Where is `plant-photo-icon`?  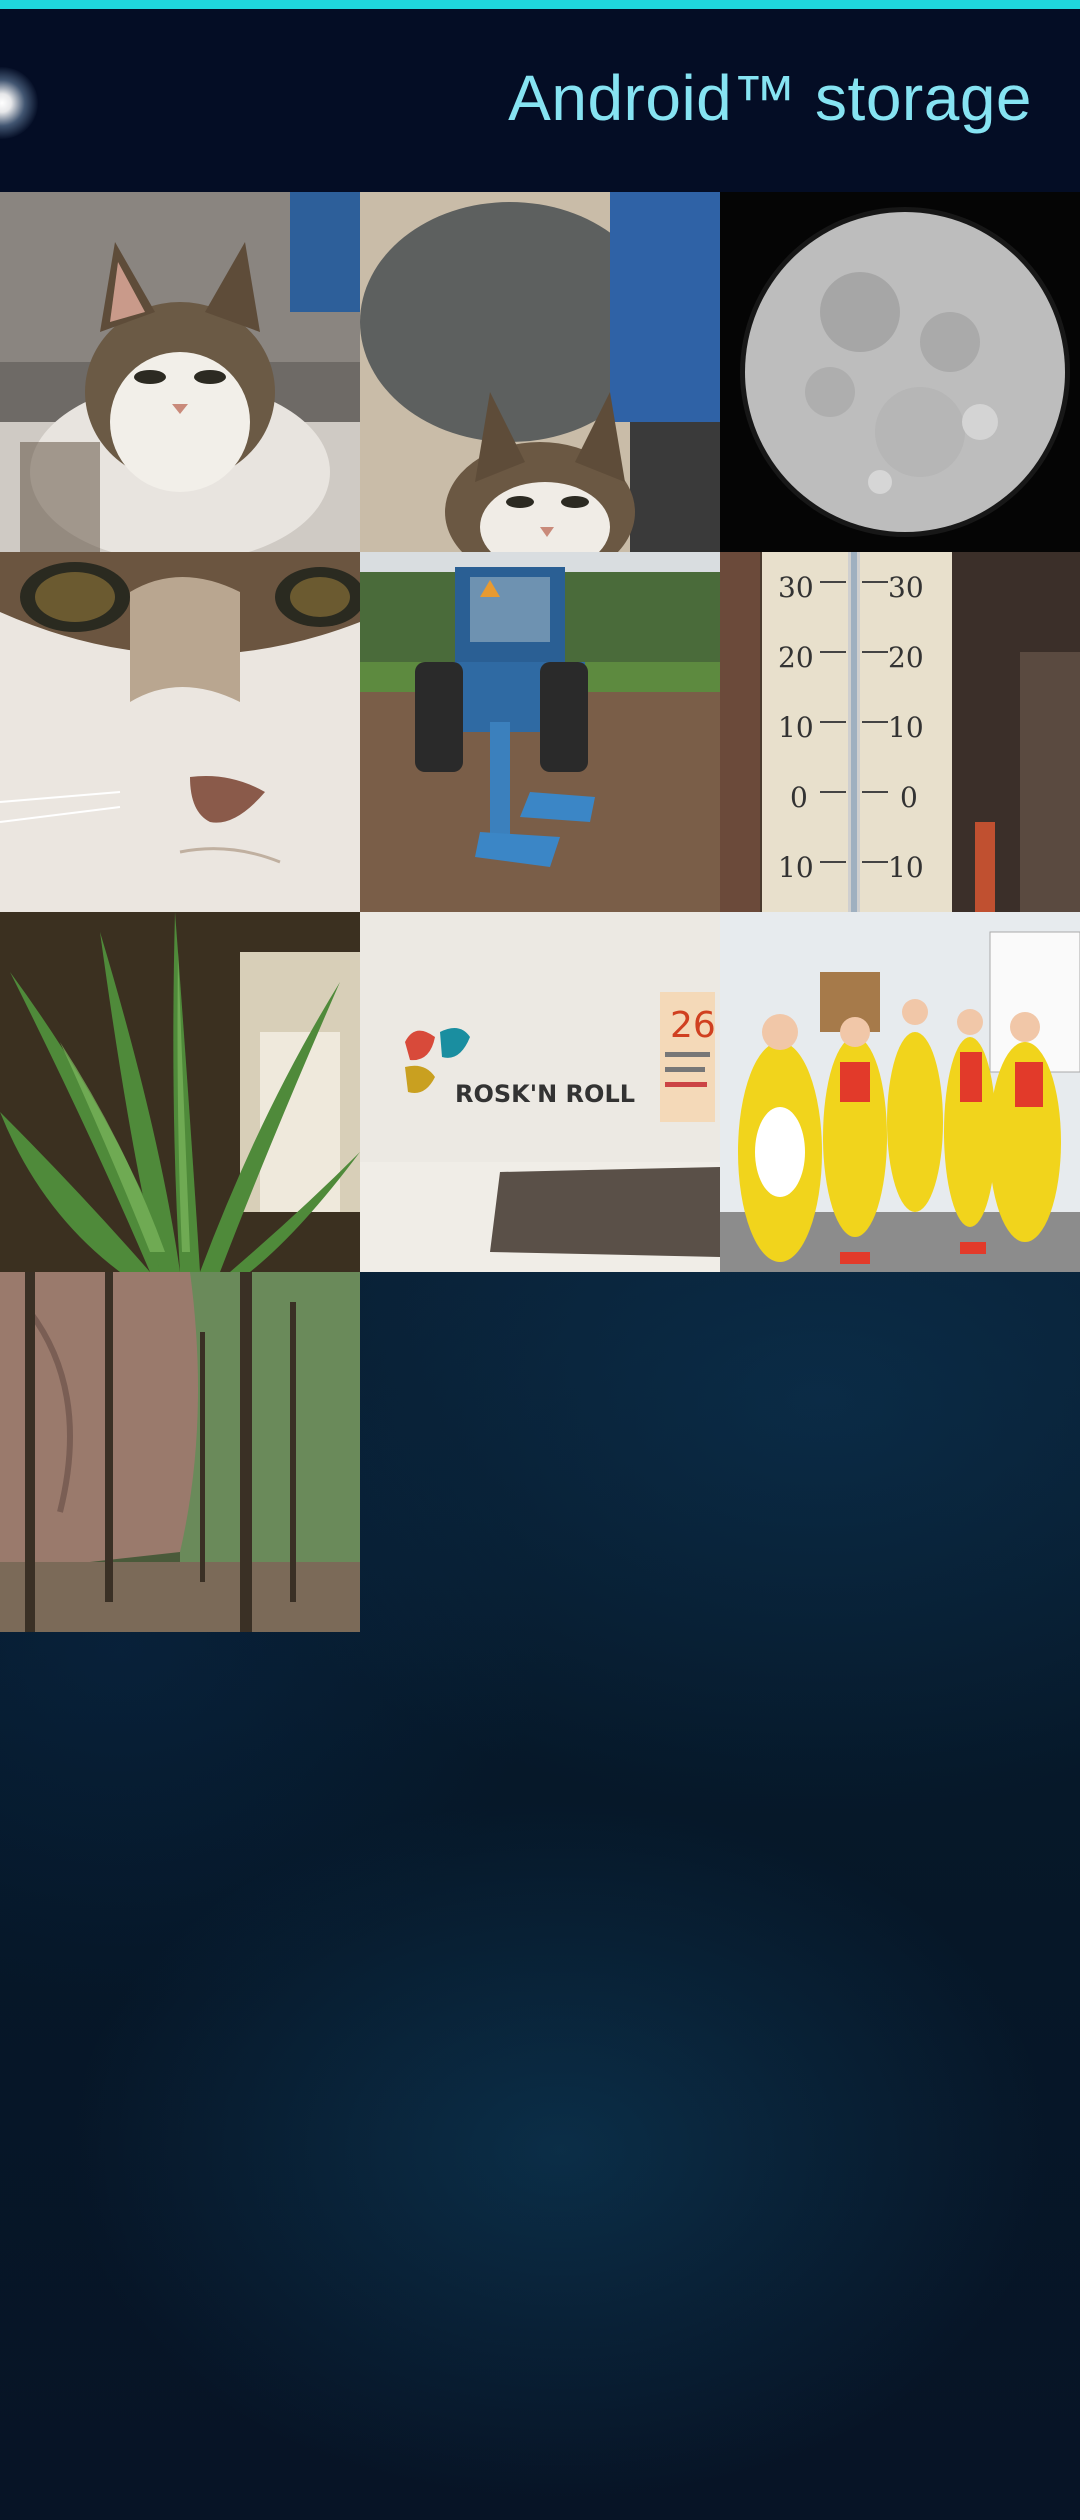 plant-photo-icon is located at coordinates (180, 1092).